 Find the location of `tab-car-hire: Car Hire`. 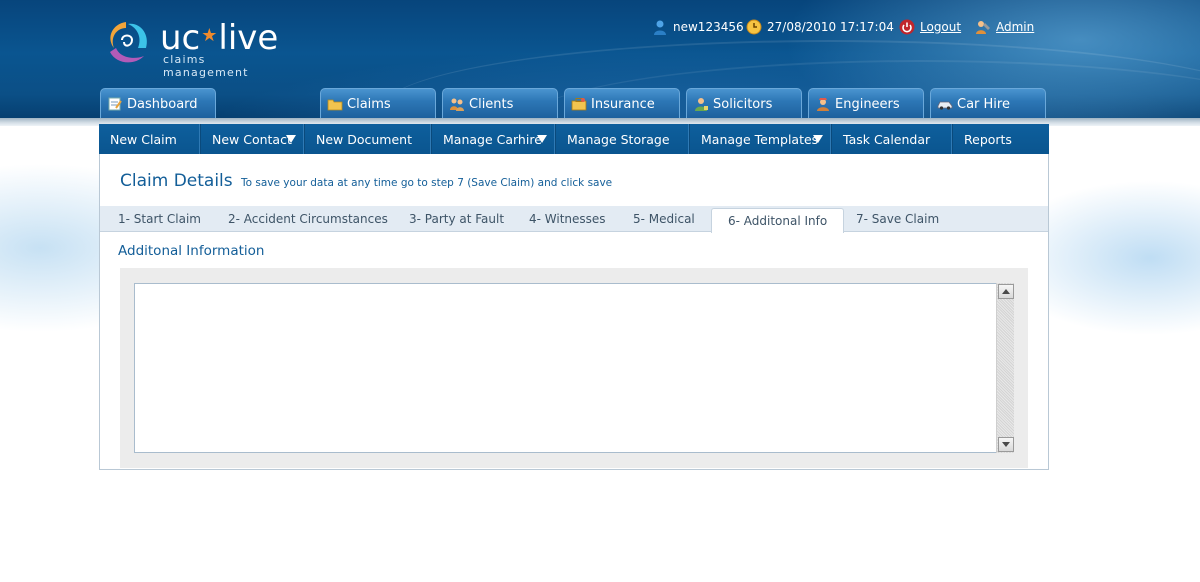

tab-car-hire: Car Hire is located at coordinates (988, 103).